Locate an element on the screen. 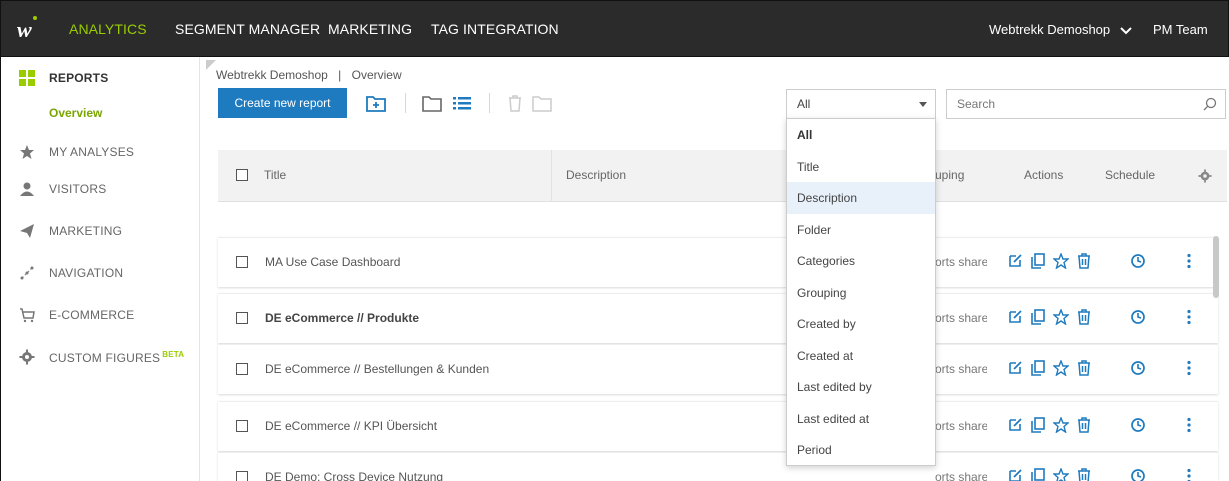 This screenshot has height=481, width=1229. webtrekk-logo-icon: w is located at coordinates (28, 28).